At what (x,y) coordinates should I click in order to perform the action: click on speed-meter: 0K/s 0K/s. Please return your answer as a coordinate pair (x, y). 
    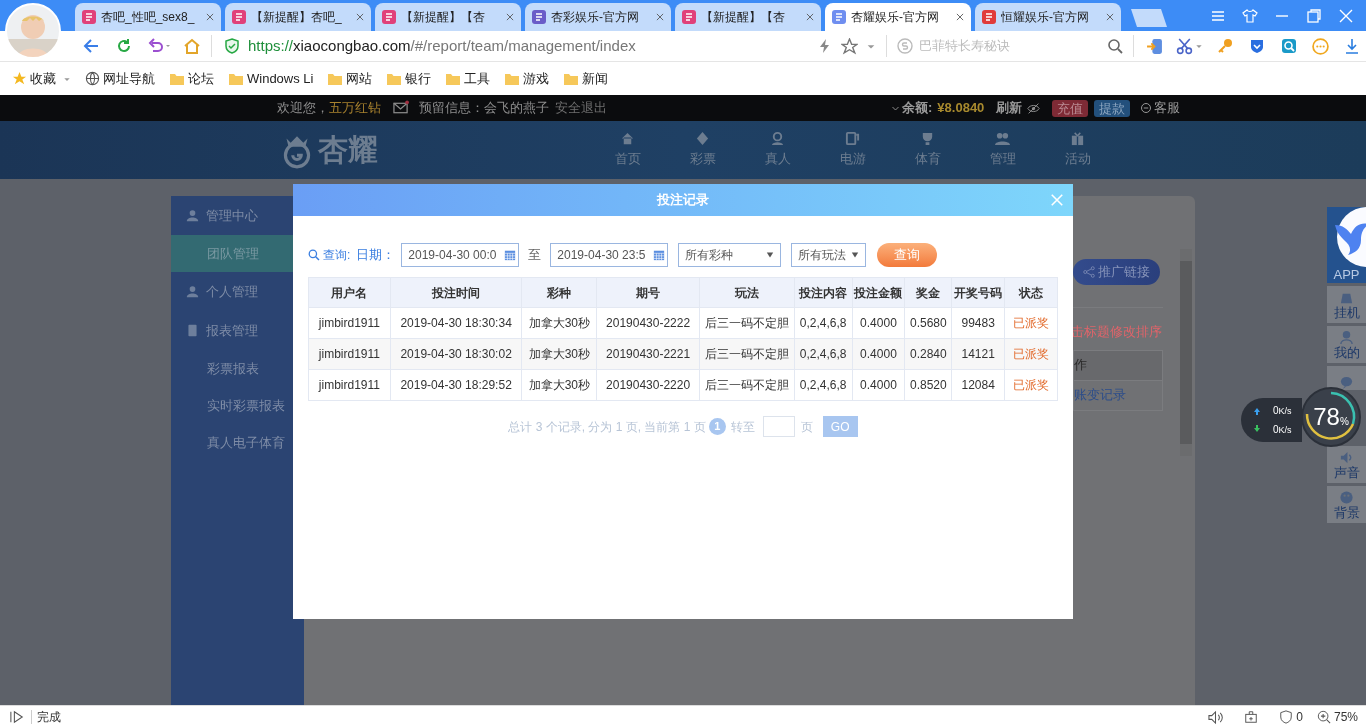
    Looking at the image, I should click on (1271, 420).